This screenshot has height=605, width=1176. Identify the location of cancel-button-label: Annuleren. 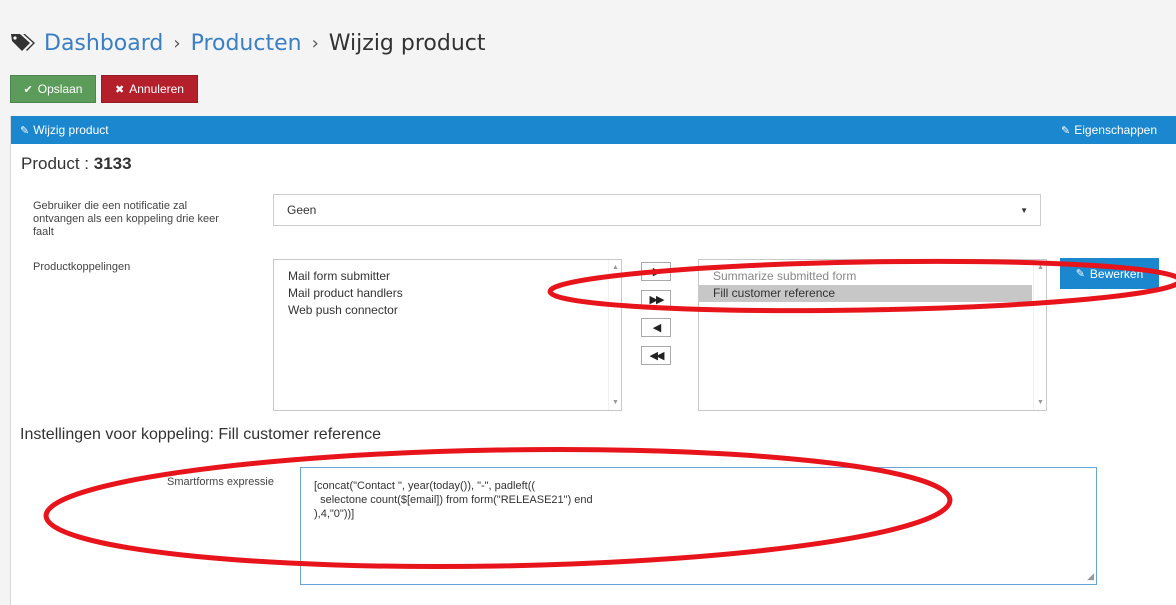
(156, 89).